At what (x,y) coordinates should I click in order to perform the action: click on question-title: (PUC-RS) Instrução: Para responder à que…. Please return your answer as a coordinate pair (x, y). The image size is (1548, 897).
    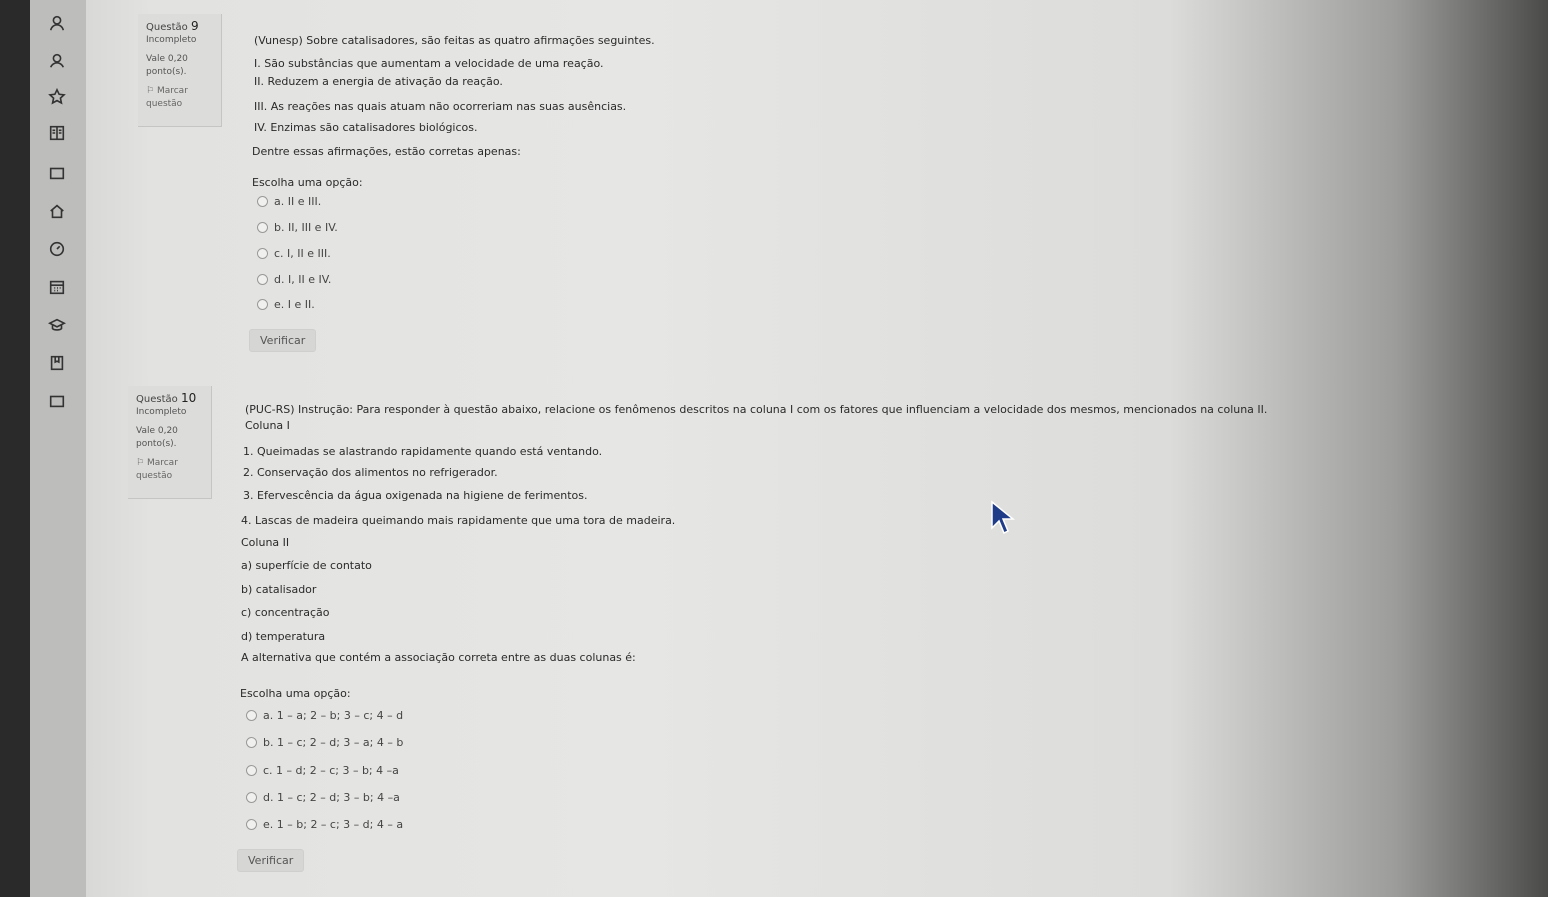
    Looking at the image, I should click on (756, 409).